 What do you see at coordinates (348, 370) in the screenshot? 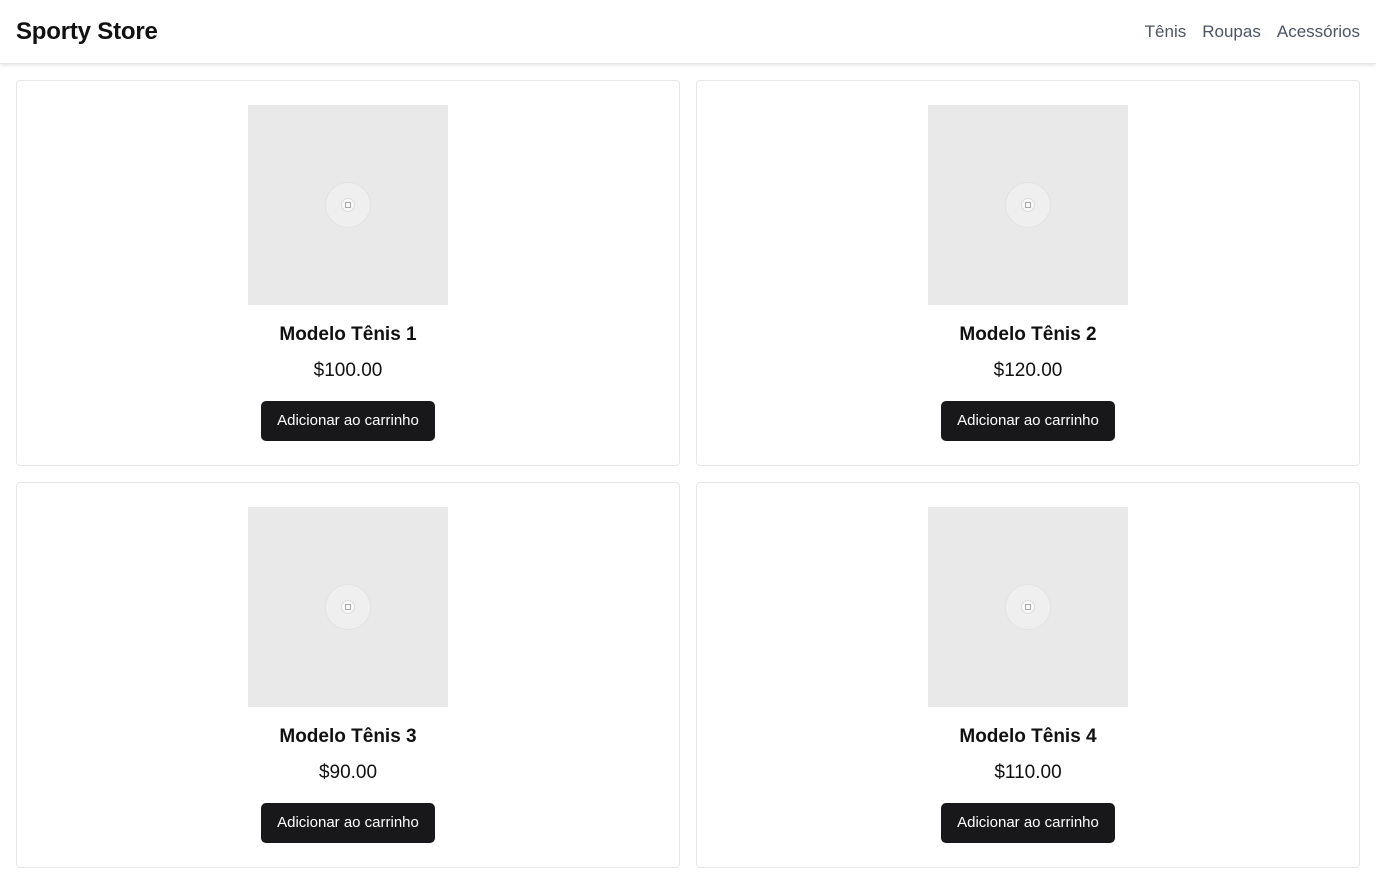
I see `product-price: $100.00` at bounding box center [348, 370].